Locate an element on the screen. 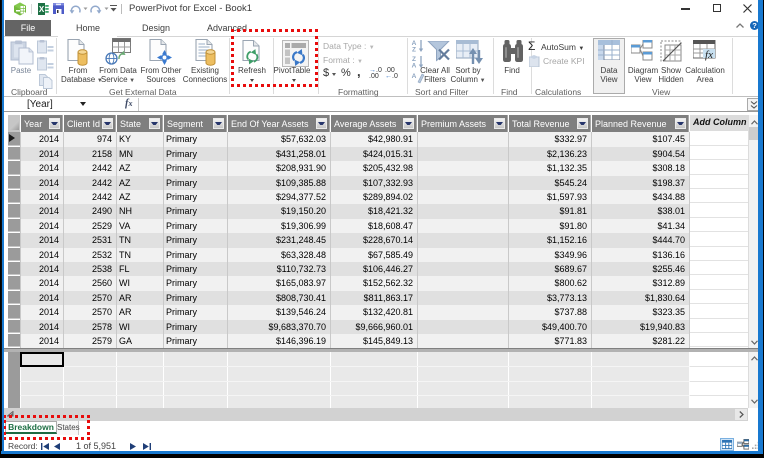  svg-text: X is located at coordinates (42, 9).